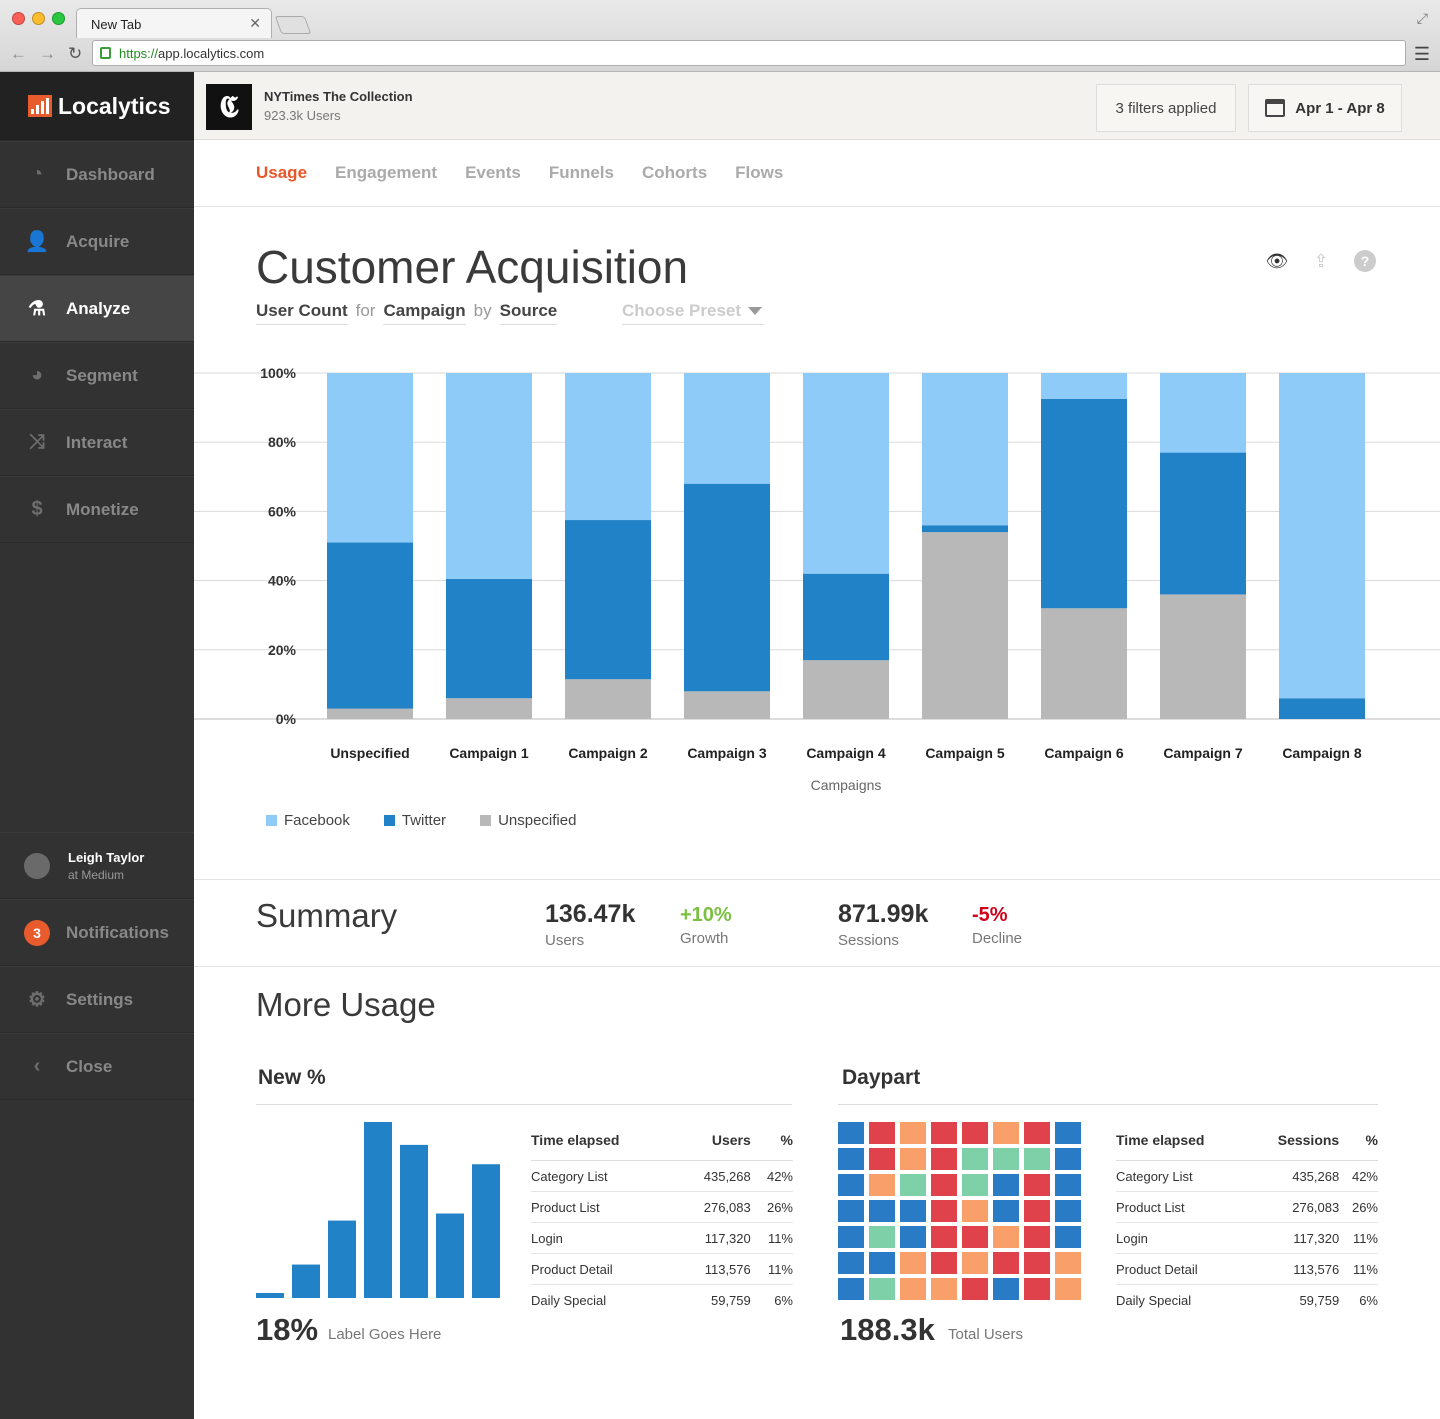  Describe the element at coordinates (302, 313) in the screenshot. I see `metric-select: User Count` at that location.